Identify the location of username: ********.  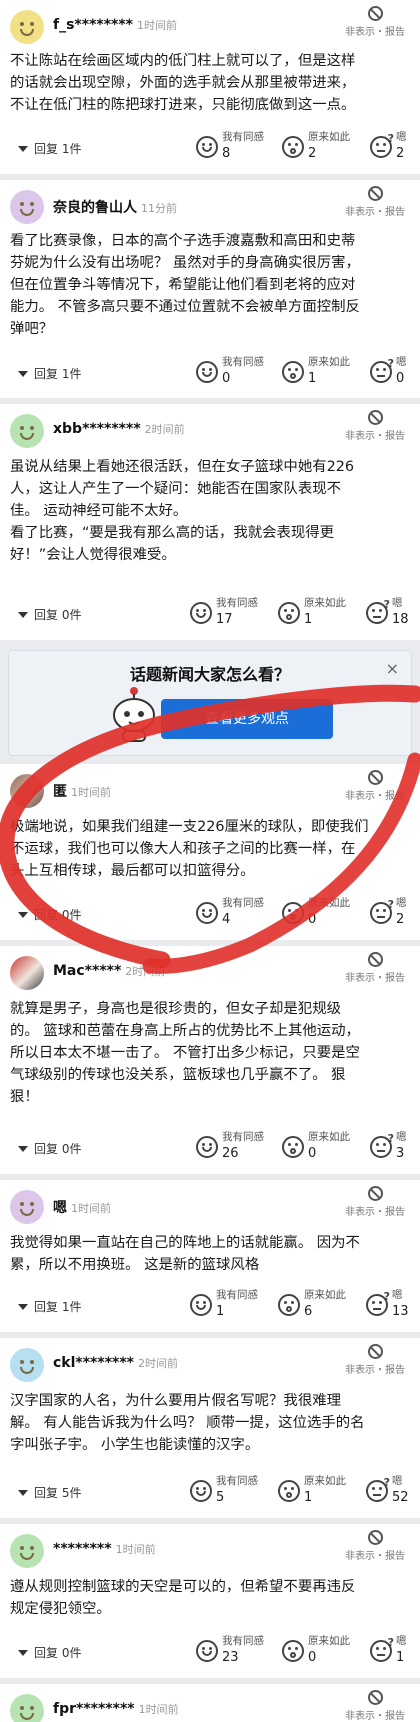
(82, 1549).